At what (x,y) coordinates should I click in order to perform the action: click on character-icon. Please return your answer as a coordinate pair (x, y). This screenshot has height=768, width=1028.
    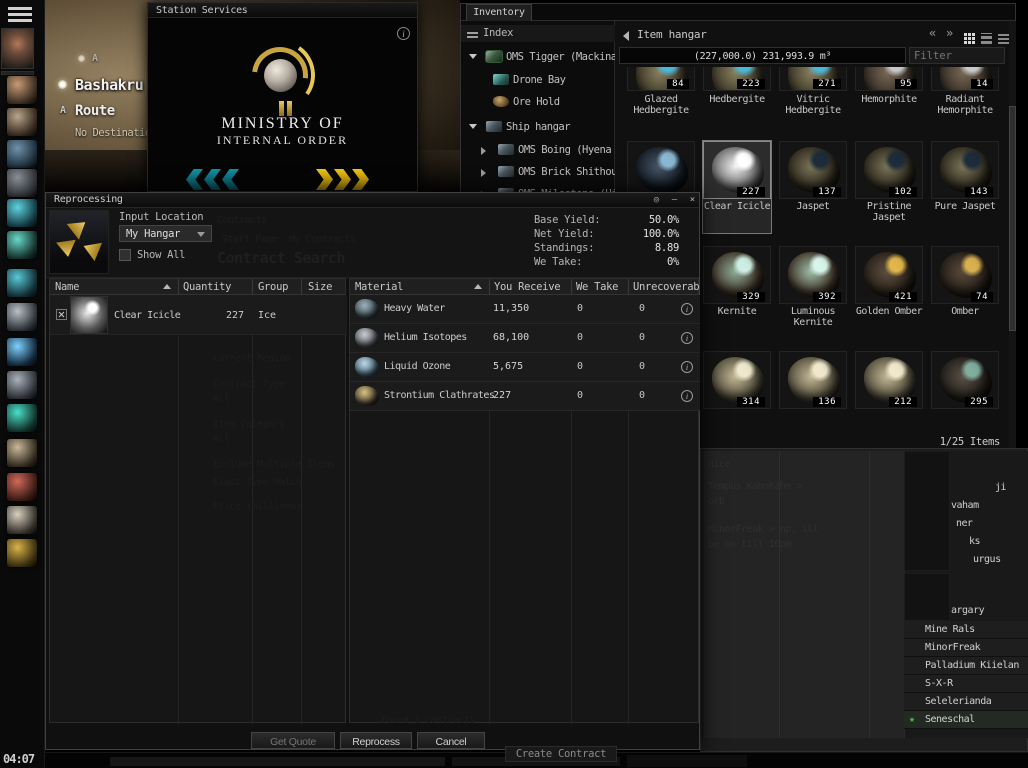
    Looking at the image, I should click on (22, 90).